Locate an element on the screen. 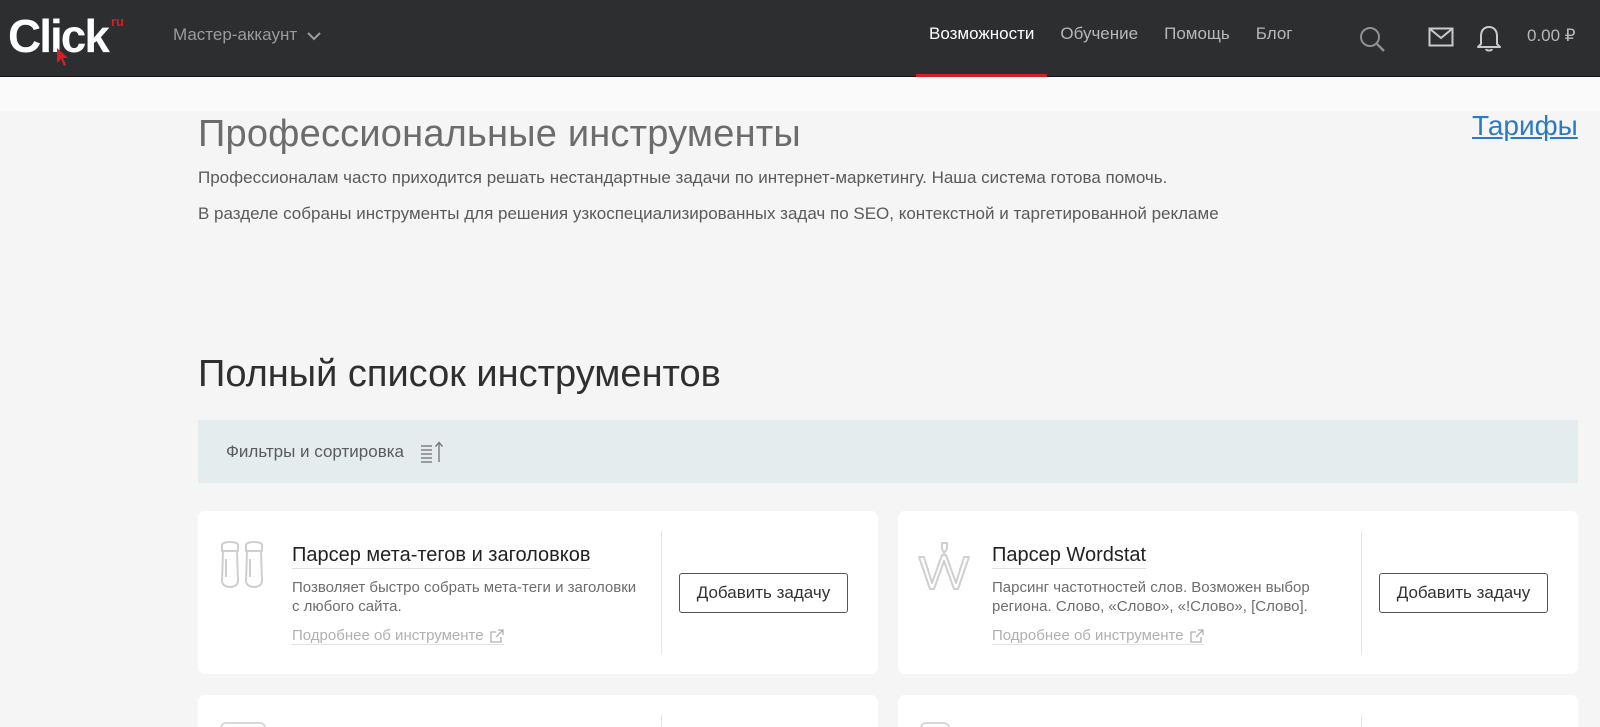 Image resolution: width=1600 pixels, height=727 pixels. nav-item-help: Помощь is located at coordinates (1197, 38).